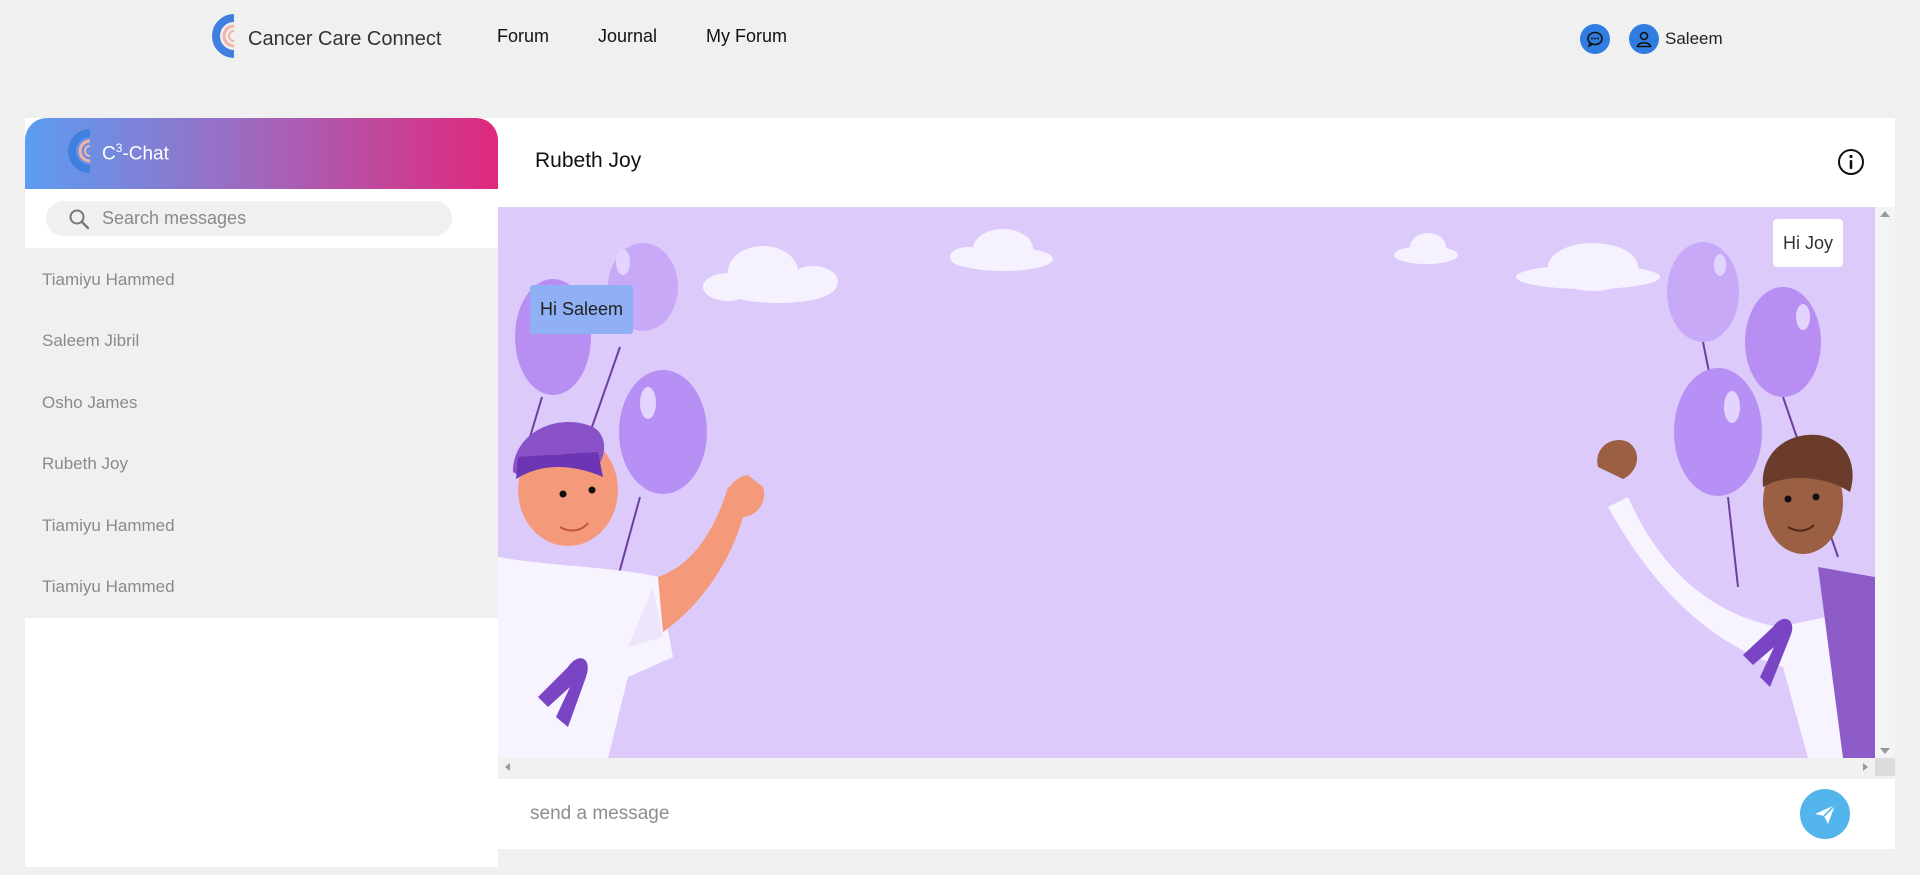  What do you see at coordinates (1130, 814) in the screenshot?
I see `message-input` at bounding box center [1130, 814].